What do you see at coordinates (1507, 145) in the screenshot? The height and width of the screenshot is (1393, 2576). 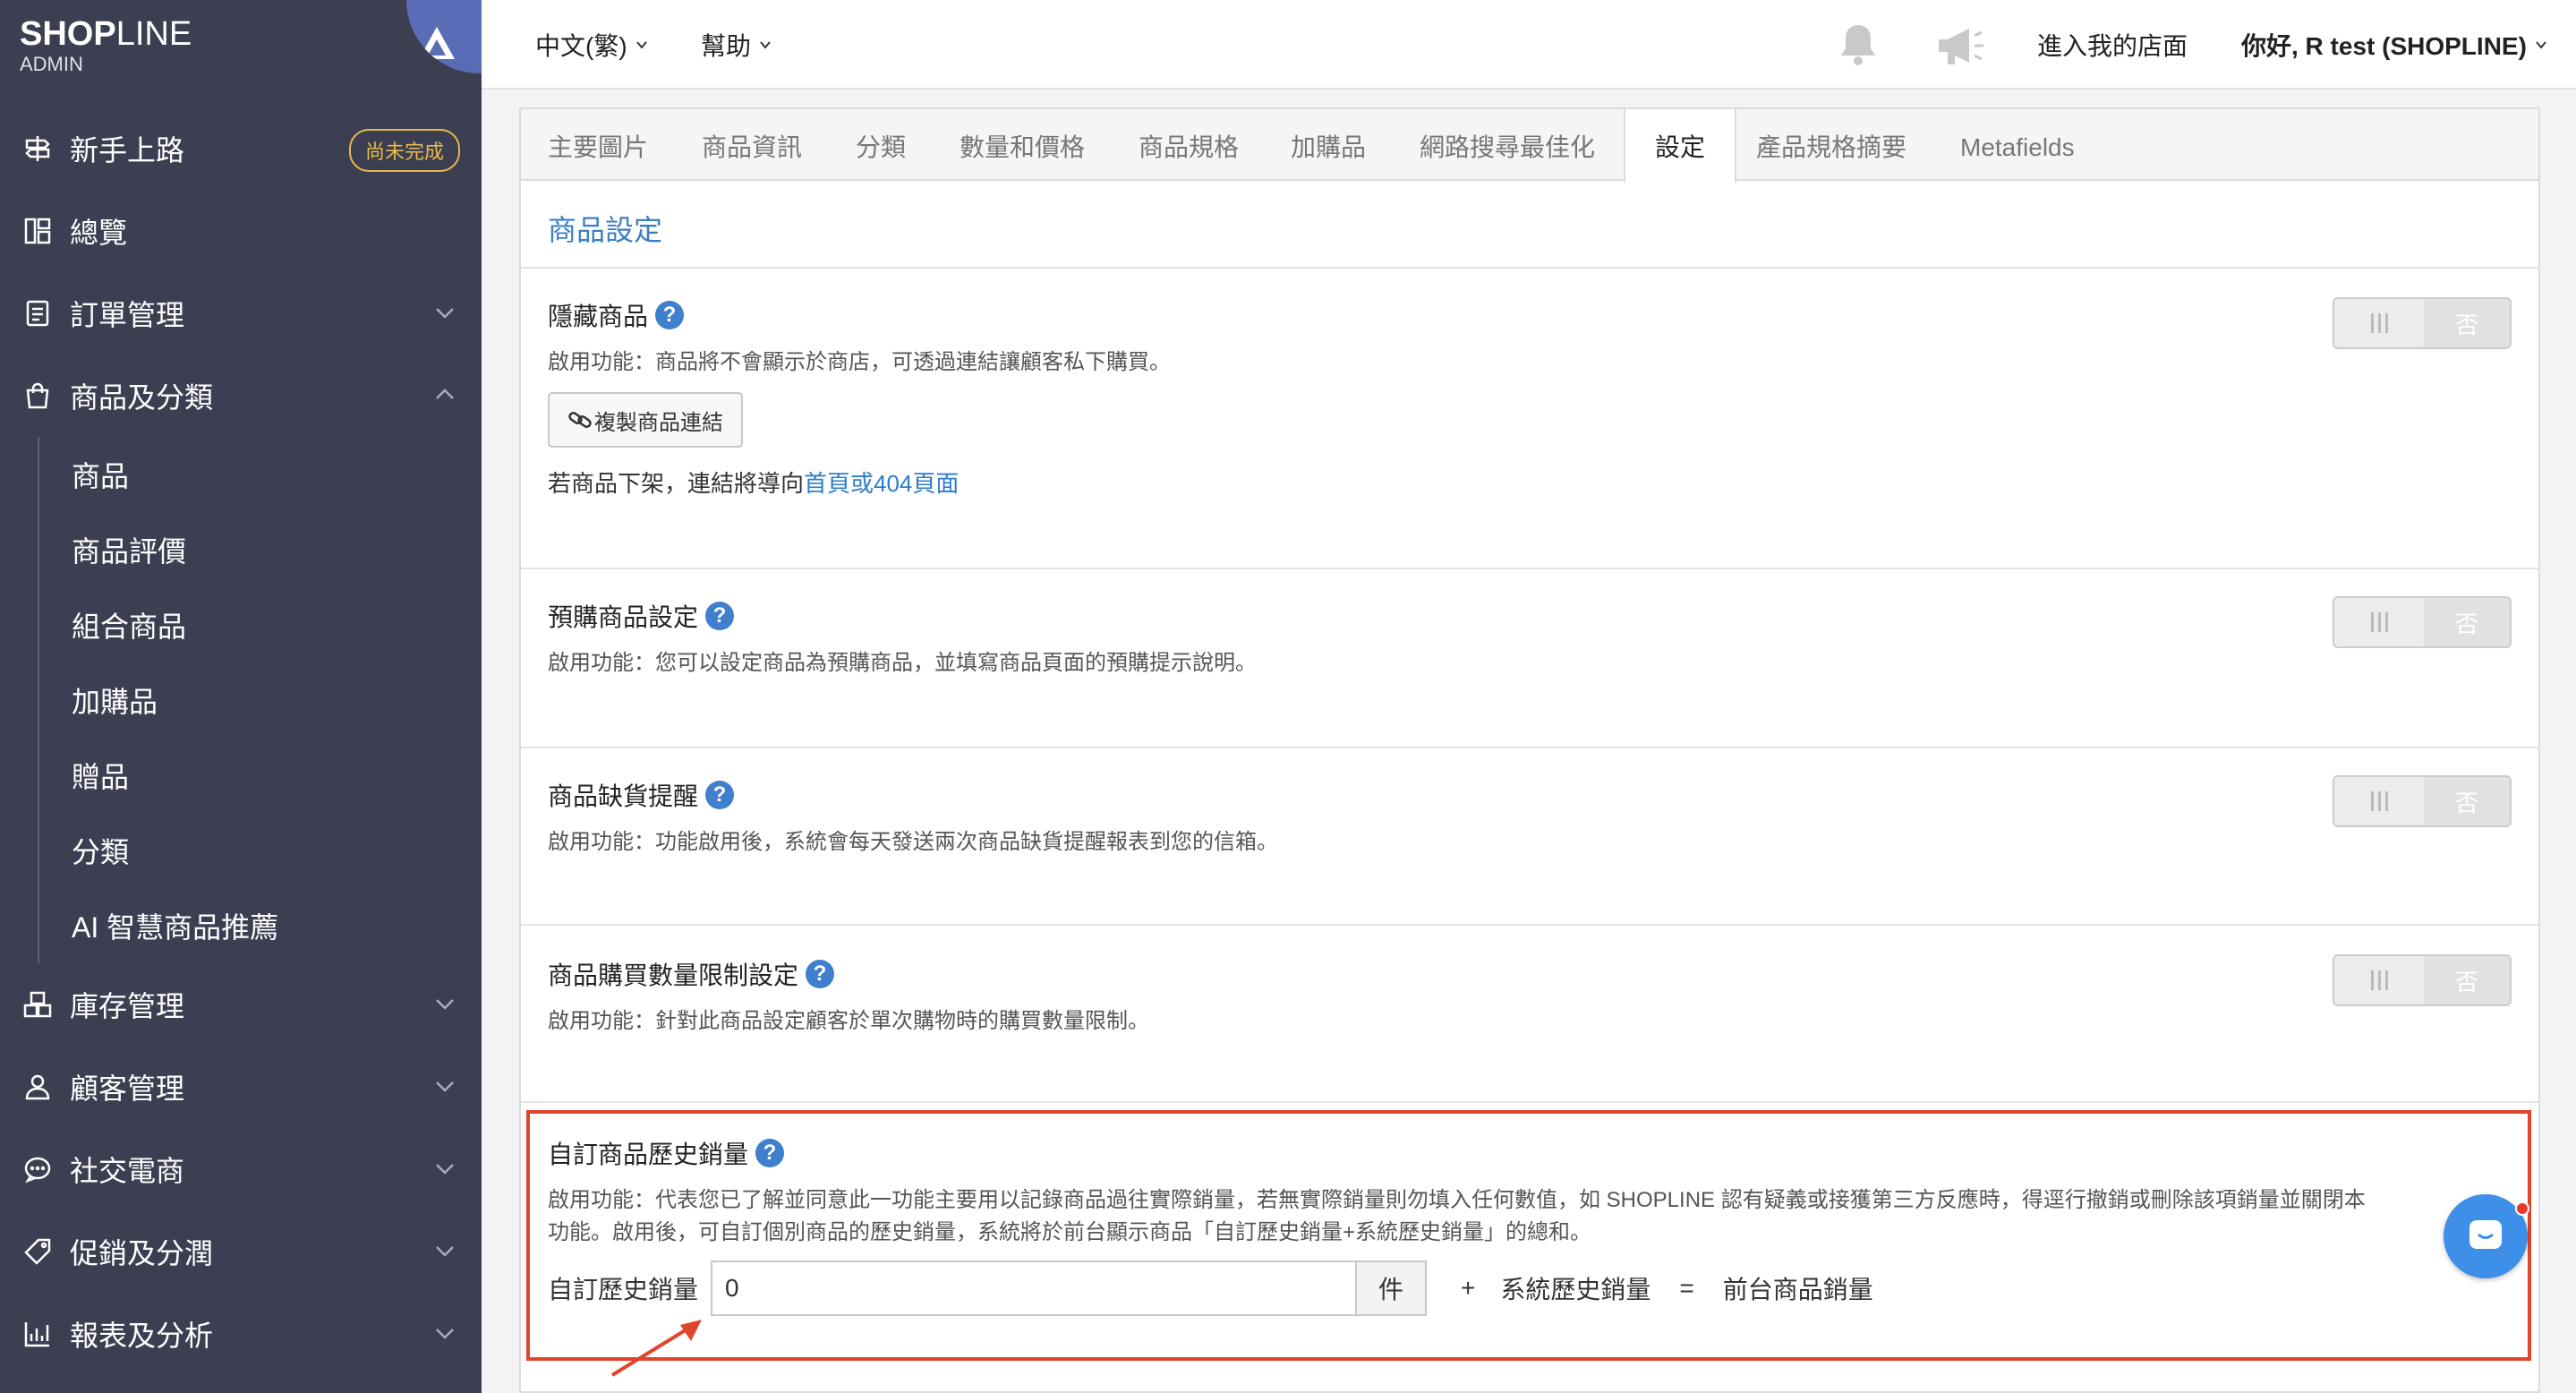 I see `tab-seo: 網路搜尋最佳化` at bounding box center [1507, 145].